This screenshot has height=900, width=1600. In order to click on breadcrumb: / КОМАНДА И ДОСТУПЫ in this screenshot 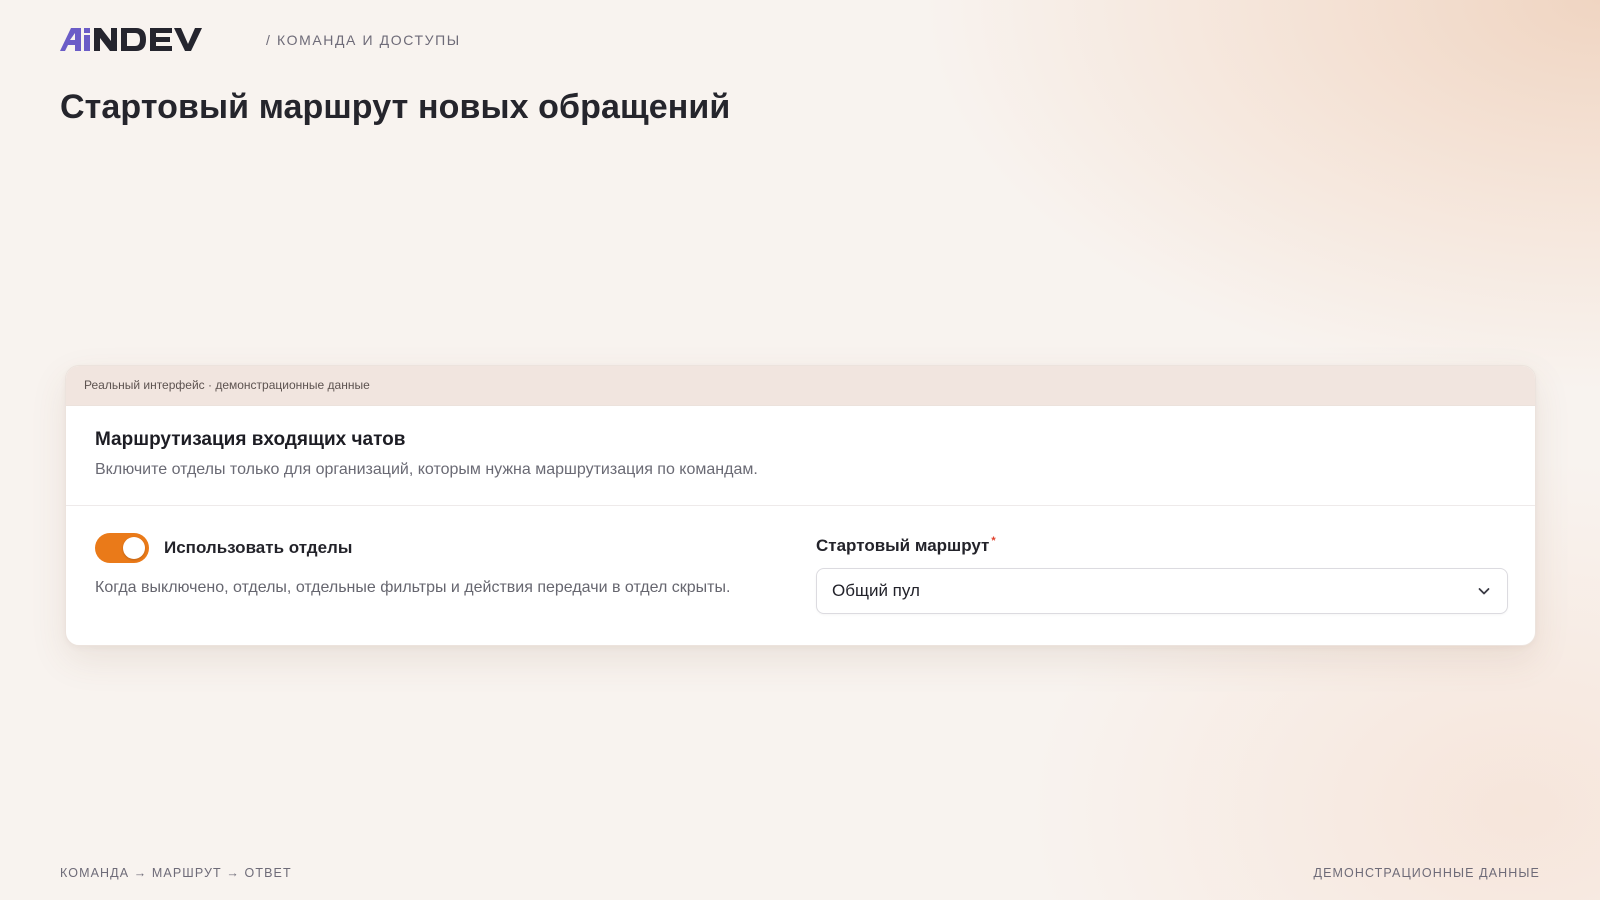, I will do `click(363, 40)`.